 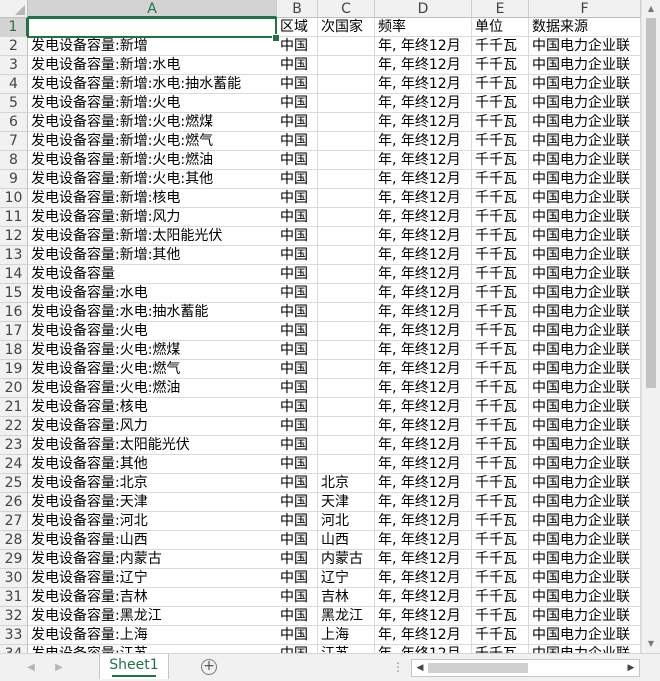 I want to click on cell-a27: 发电设备容量:河北, so click(x=152, y=521).